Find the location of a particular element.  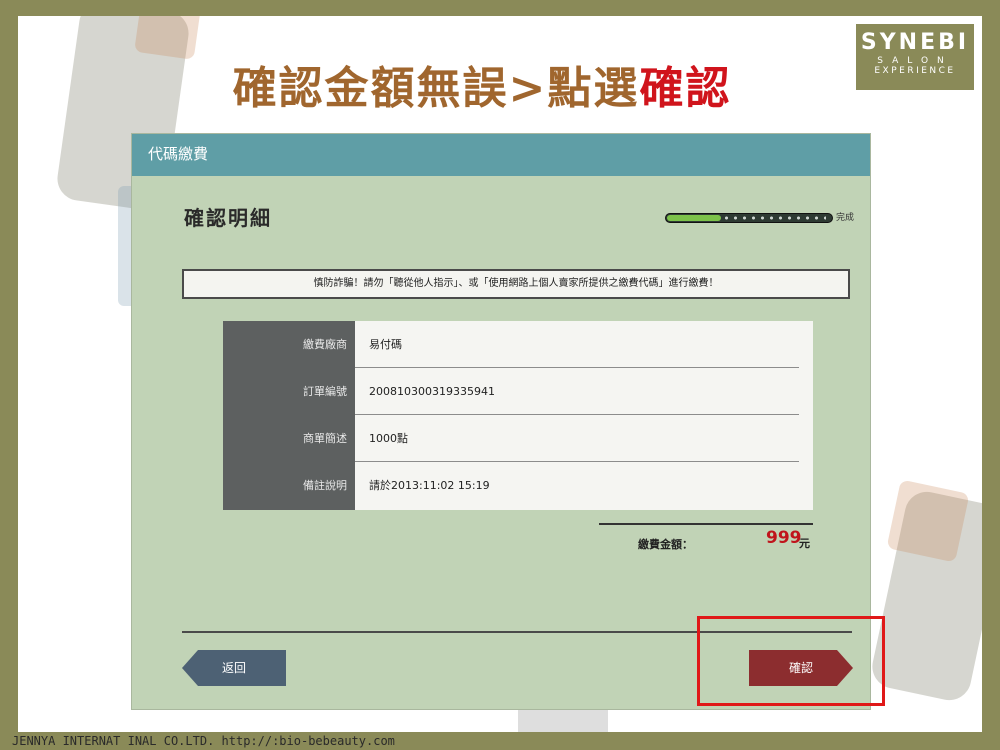

slide-title-highlight: 確認 is located at coordinates (685, 88).